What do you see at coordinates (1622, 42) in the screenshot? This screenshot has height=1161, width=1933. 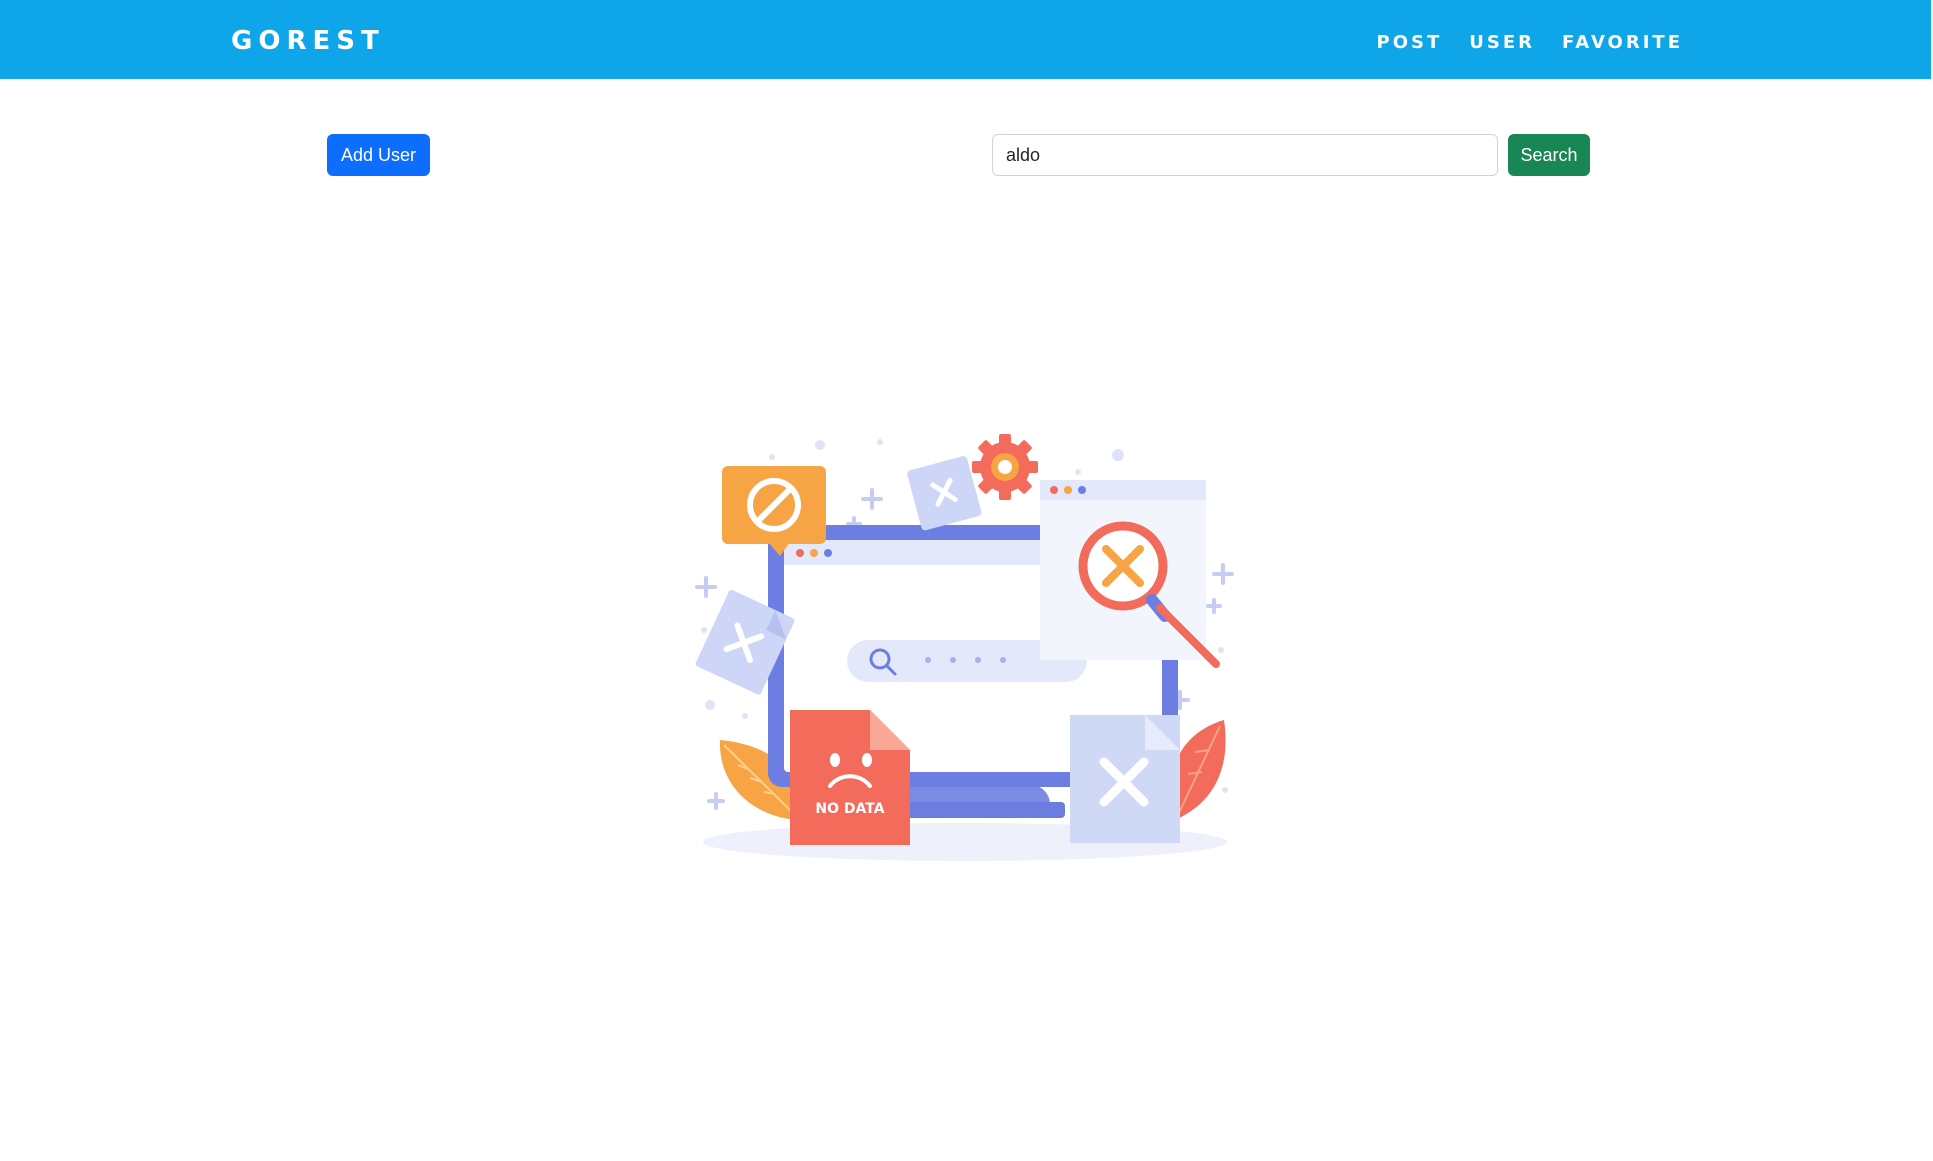 I see `nav-link-favorite: FAVORITE` at bounding box center [1622, 42].